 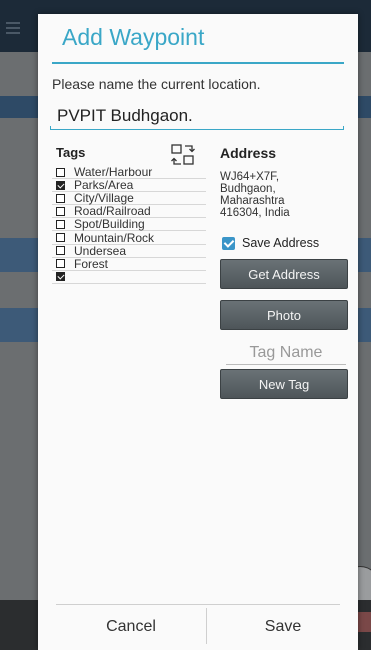 What do you see at coordinates (248, 189) in the screenshot?
I see `address-line: Budhgaon,` at bounding box center [248, 189].